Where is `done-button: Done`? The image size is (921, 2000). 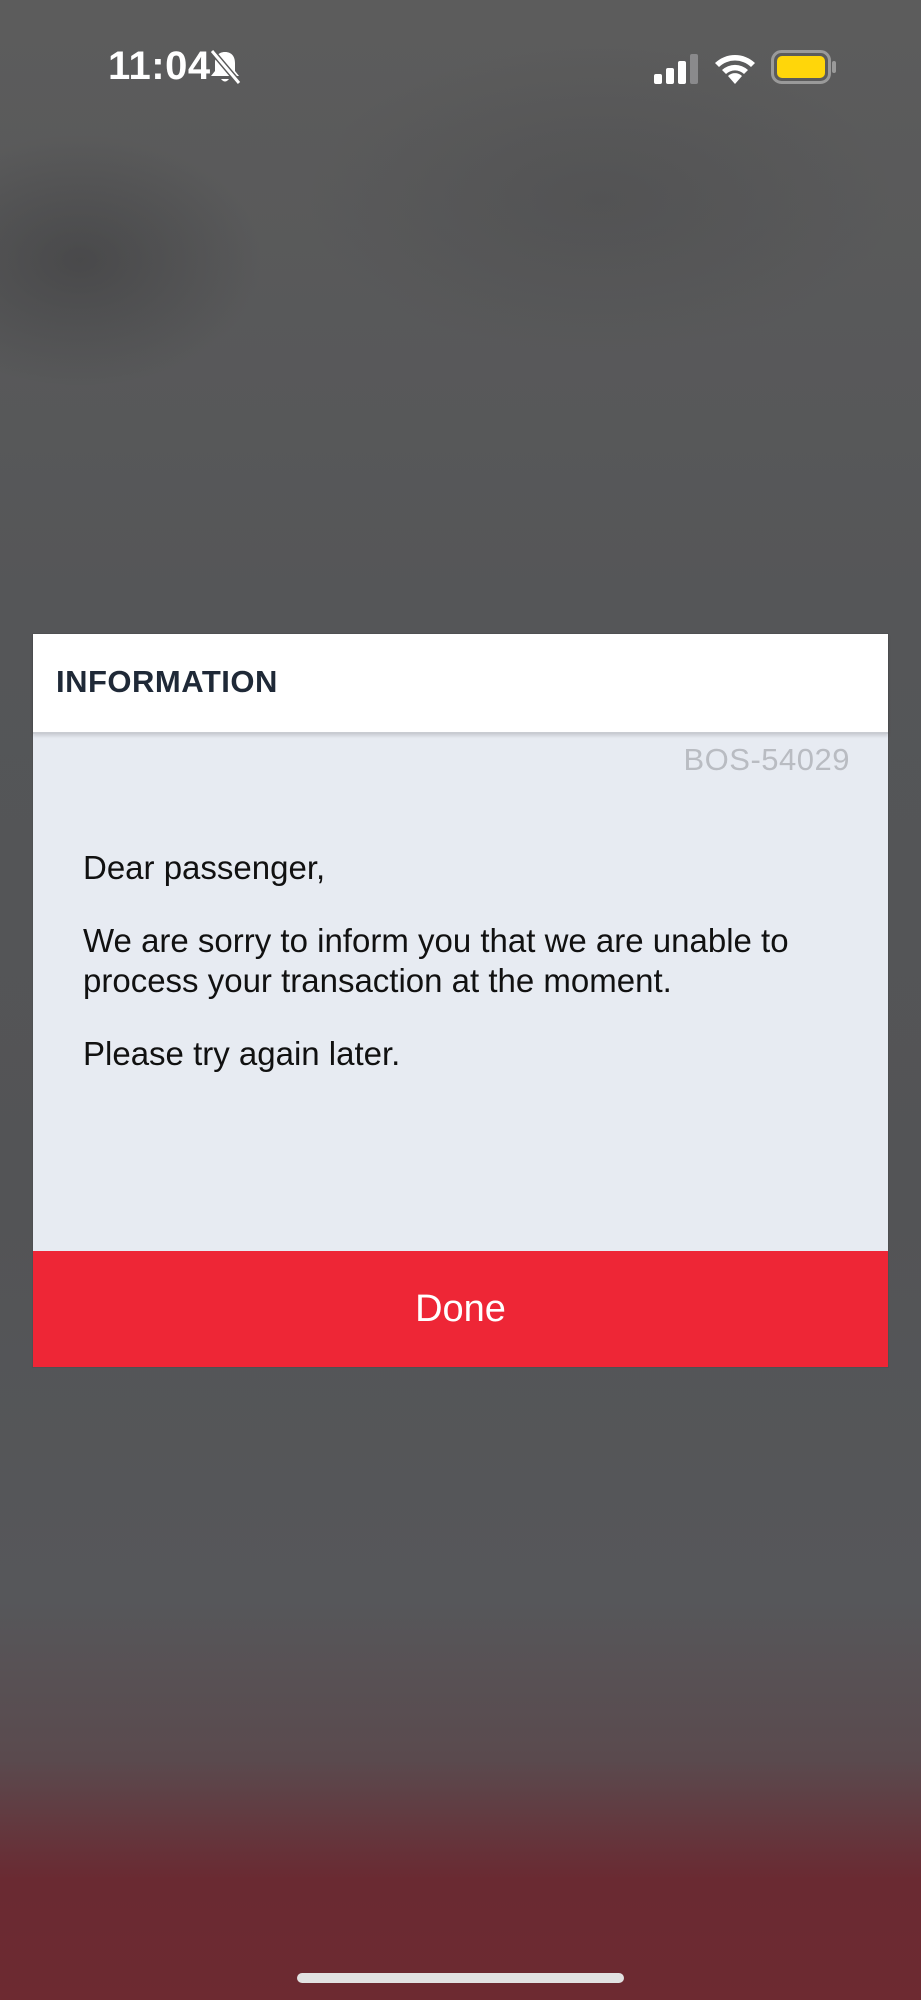 done-button: Done is located at coordinates (460, 1309).